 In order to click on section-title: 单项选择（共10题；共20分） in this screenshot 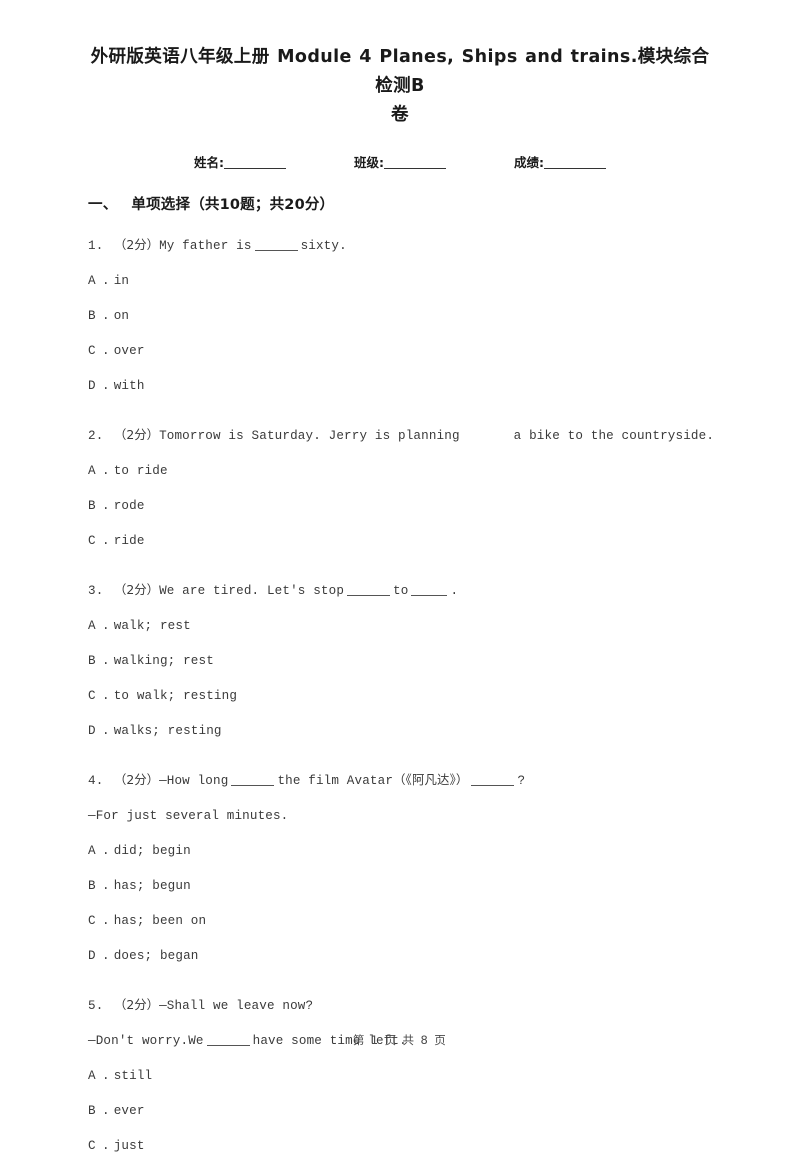, I will do `click(233, 205)`.